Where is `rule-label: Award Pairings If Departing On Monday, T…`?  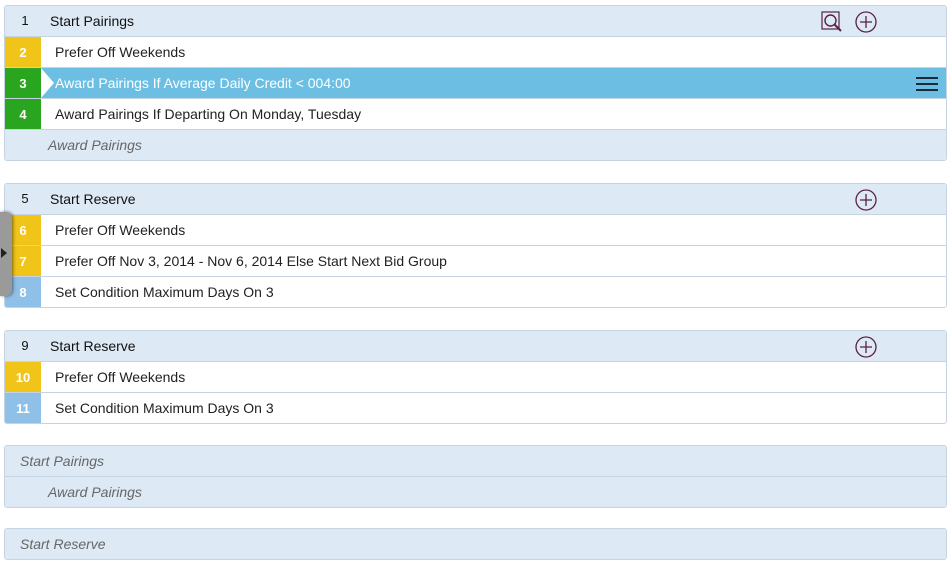
rule-label: Award Pairings If Departing On Monday, T… is located at coordinates (208, 114).